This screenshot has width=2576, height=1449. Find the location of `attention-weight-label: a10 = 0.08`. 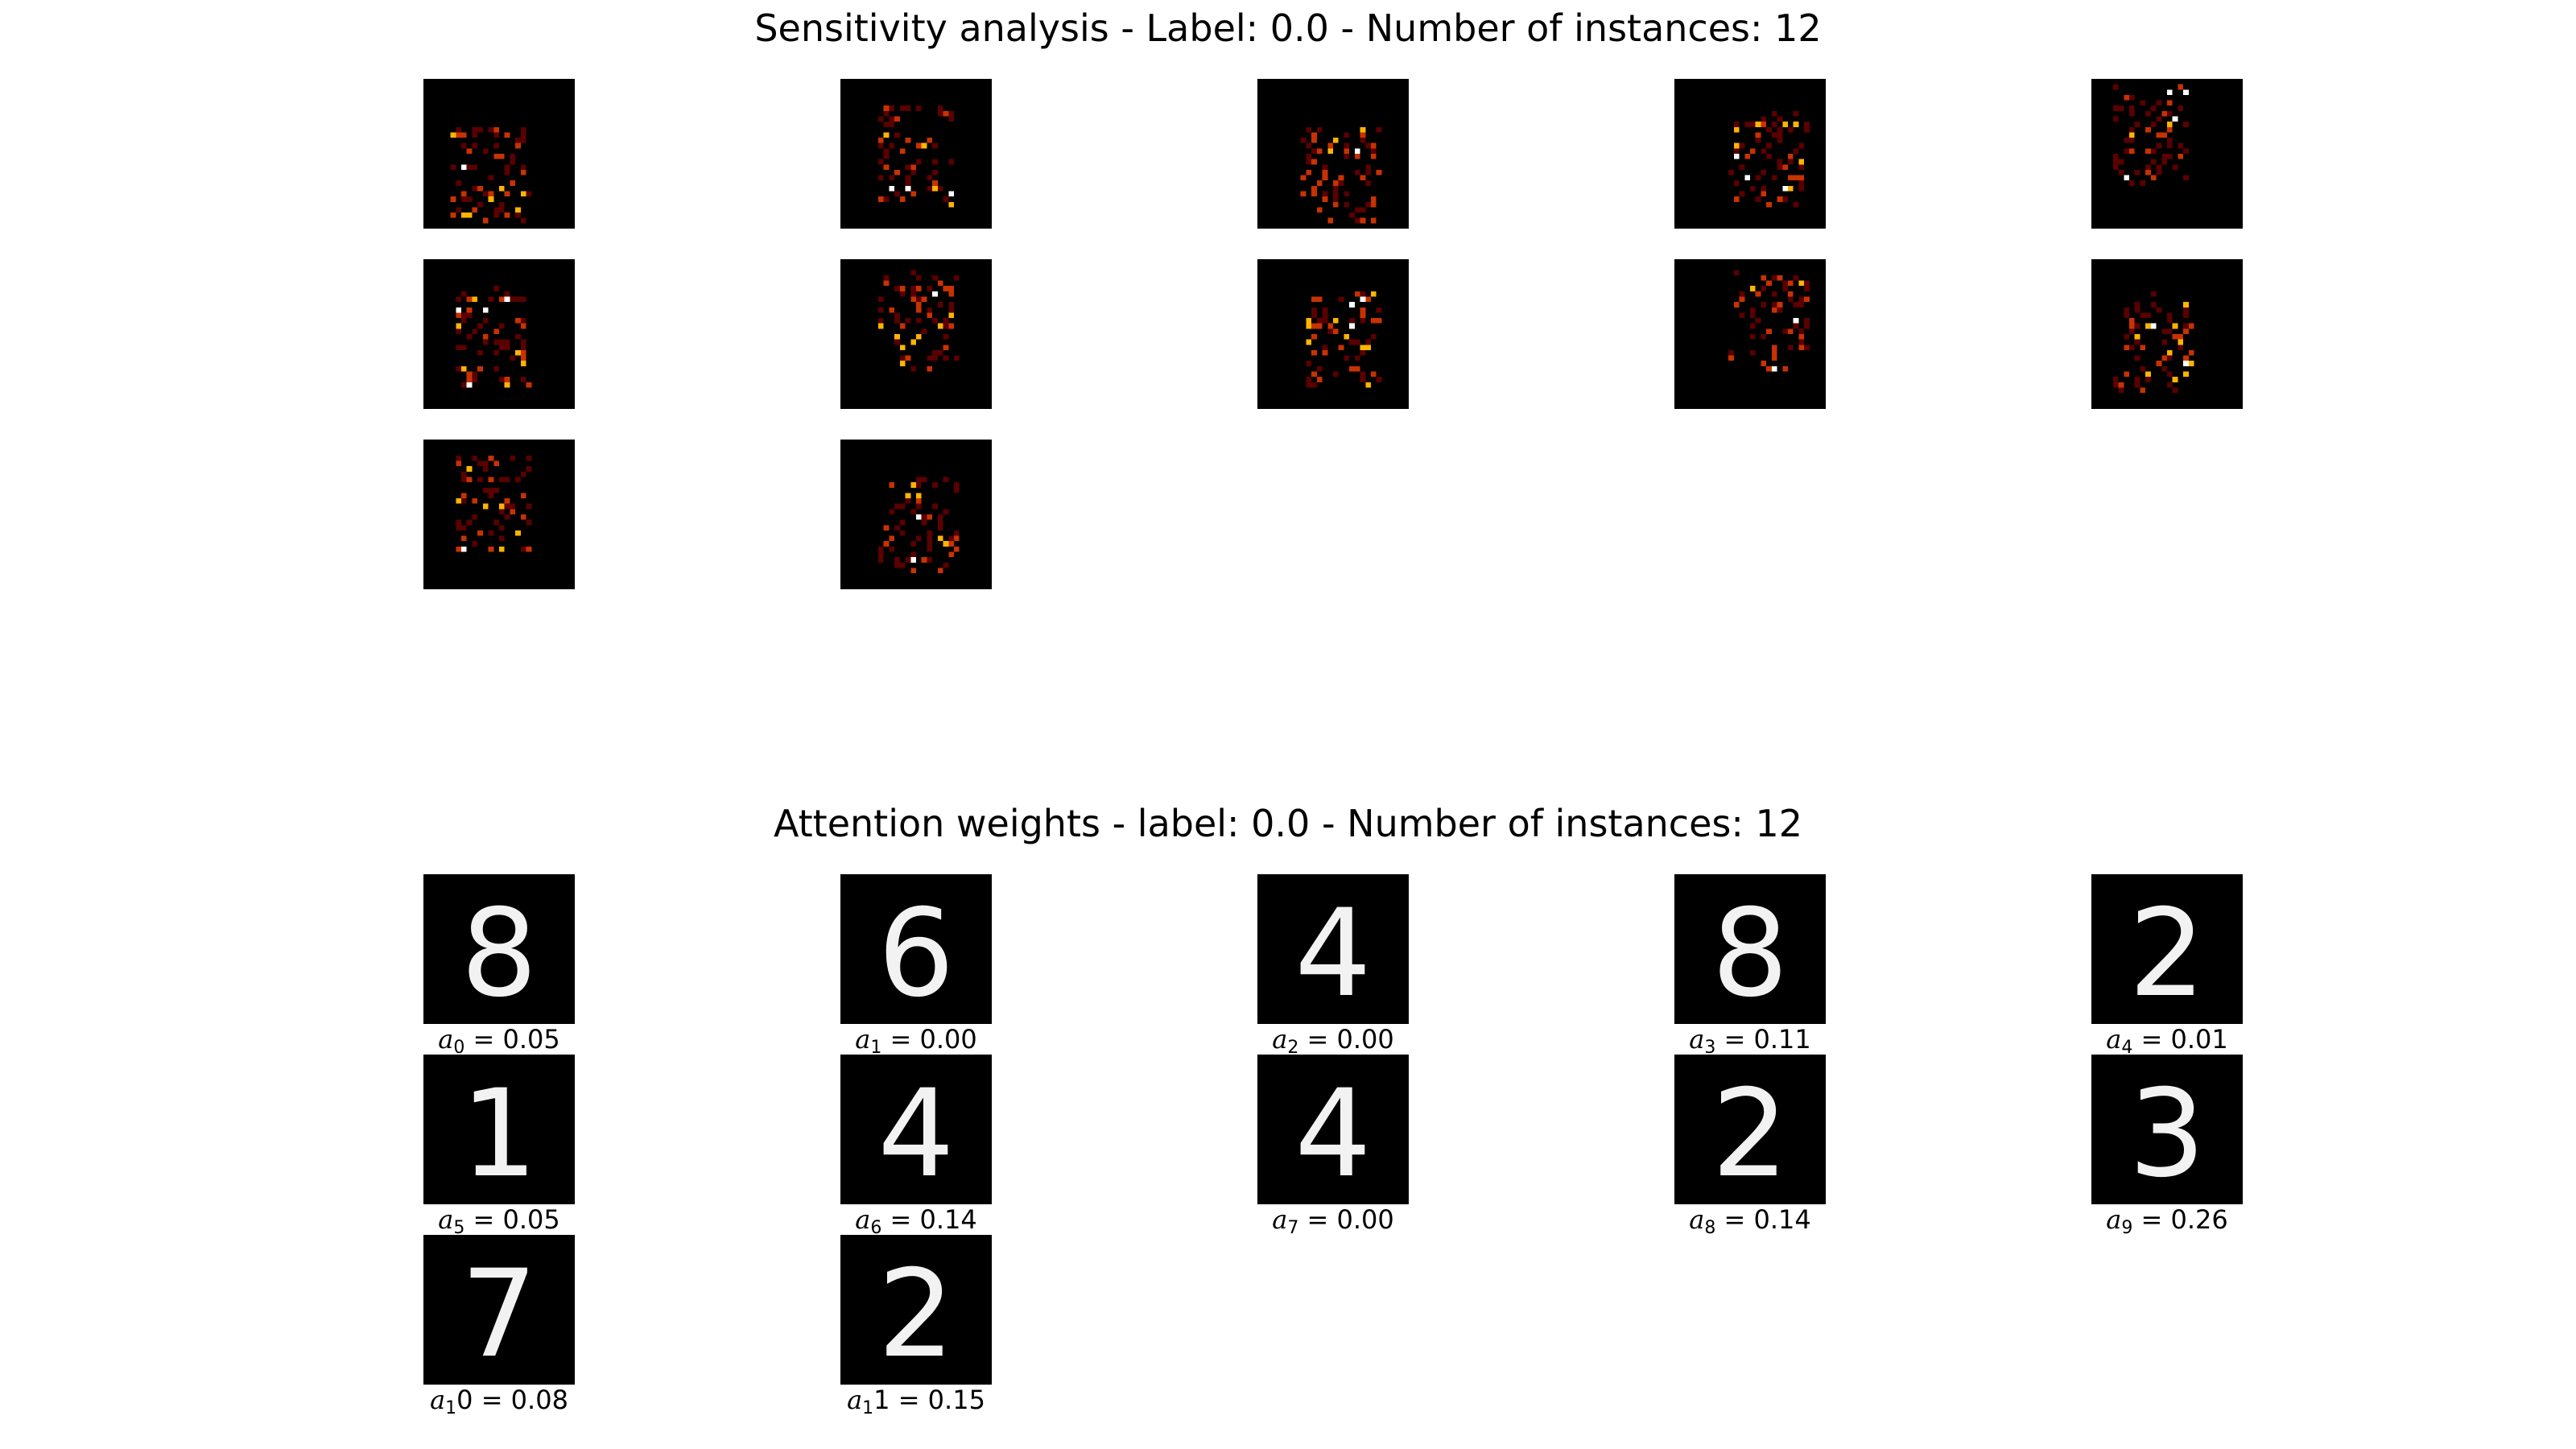

attention-weight-label: a10 = 0.08 is located at coordinates (499, 1401).